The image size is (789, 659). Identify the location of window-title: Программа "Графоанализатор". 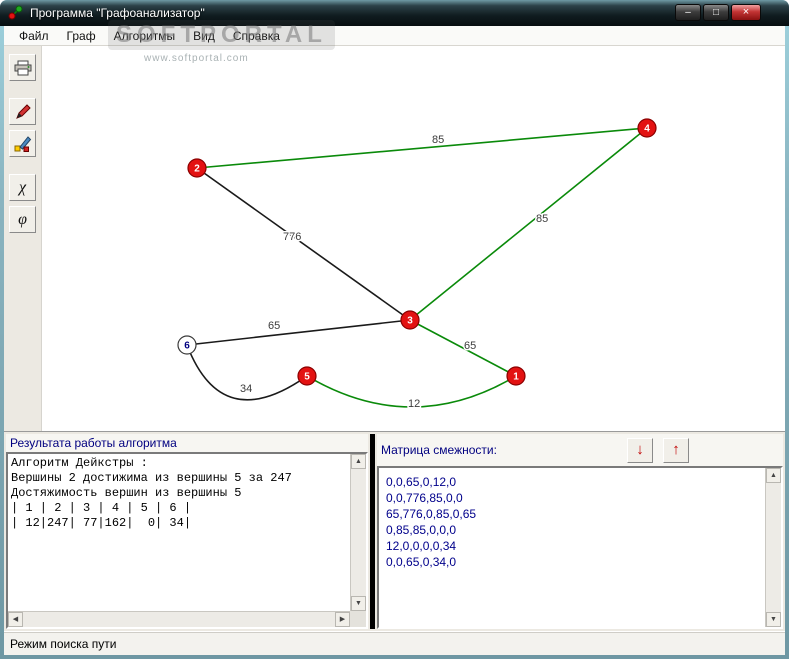
(117, 13).